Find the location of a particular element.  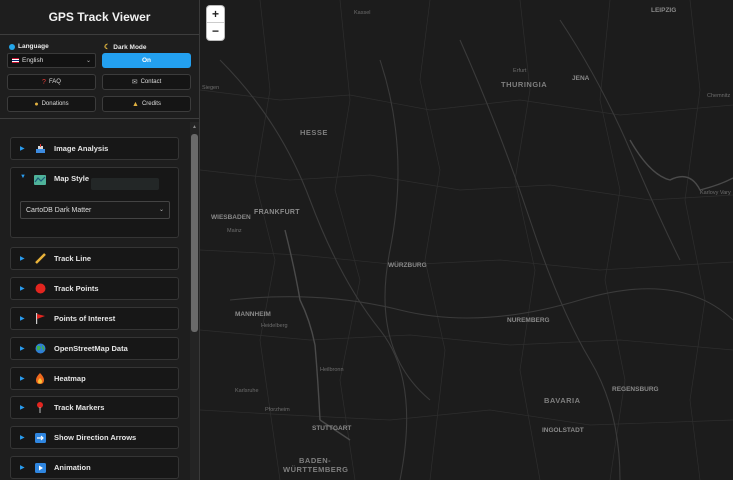

settings-divider is located at coordinates (99, 118).